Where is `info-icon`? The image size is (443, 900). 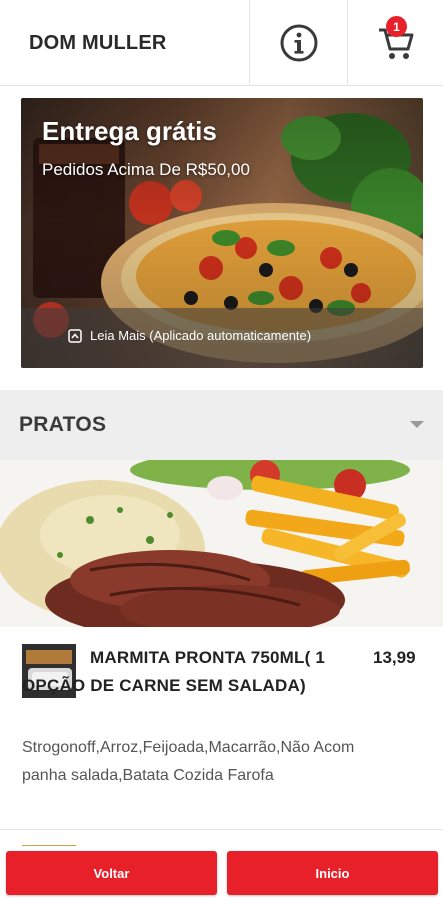
info-icon is located at coordinates (298, 43).